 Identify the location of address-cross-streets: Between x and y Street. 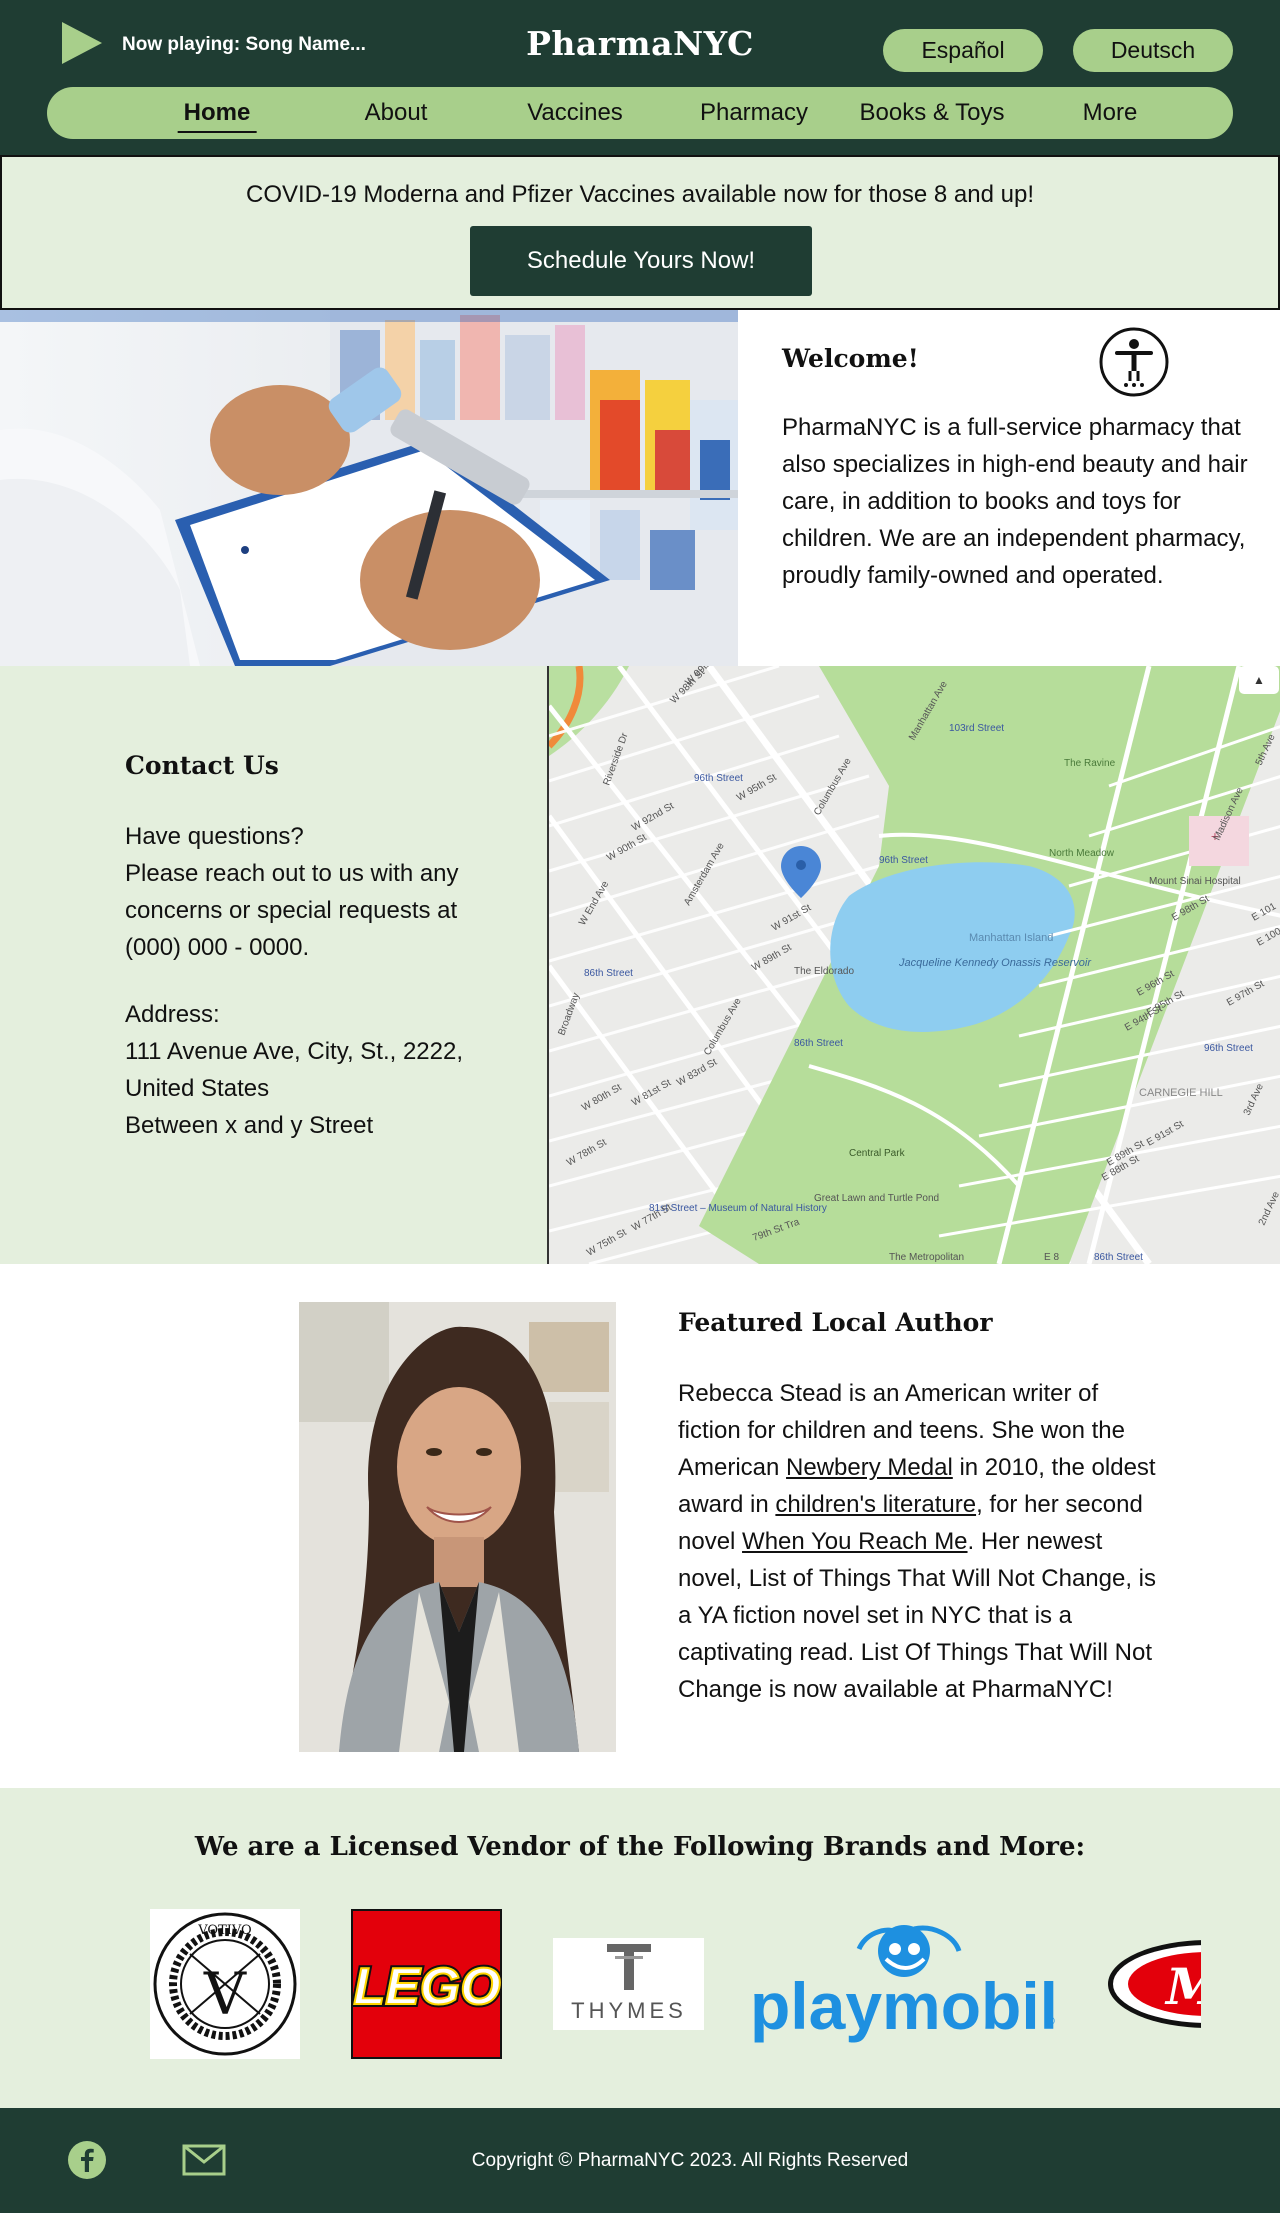
(249, 1125).